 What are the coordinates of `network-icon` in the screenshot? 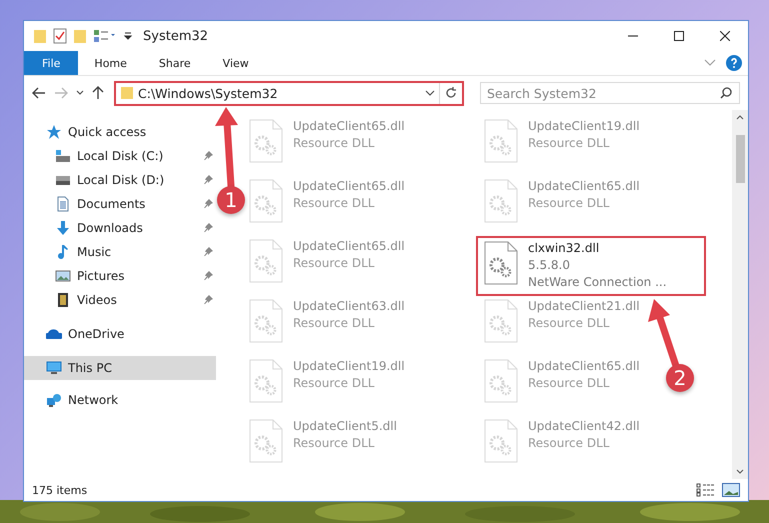 It's located at (54, 400).